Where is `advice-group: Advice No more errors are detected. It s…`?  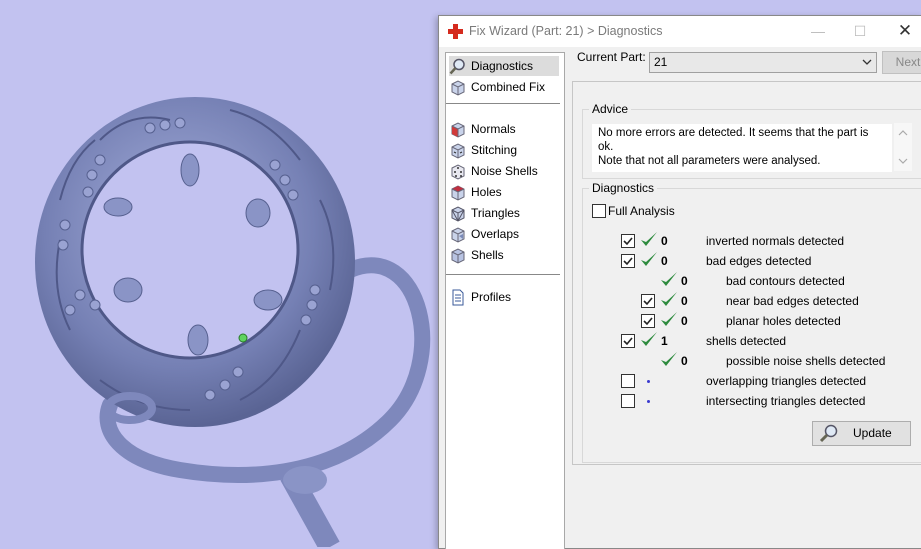
advice-group: Advice No more errors are detected. It s… is located at coordinates (751, 140).